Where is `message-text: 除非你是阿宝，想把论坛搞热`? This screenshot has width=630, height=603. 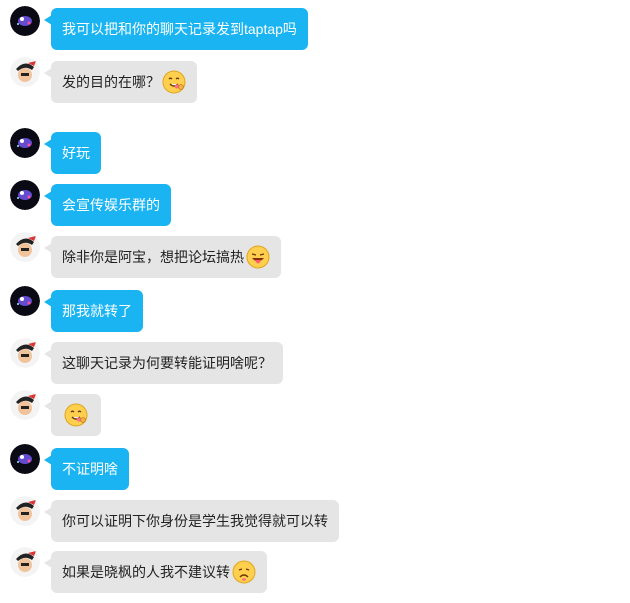
message-text: 除非你是阿宝，想把论坛搞热 is located at coordinates (153, 257).